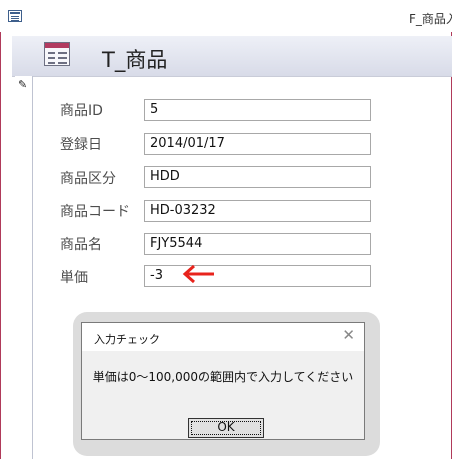 This screenshot has width=452, height=459. Describe the element at coordinates (226, 16) in the screenshot. I see `window-titlebar: F_商品入` at that location.